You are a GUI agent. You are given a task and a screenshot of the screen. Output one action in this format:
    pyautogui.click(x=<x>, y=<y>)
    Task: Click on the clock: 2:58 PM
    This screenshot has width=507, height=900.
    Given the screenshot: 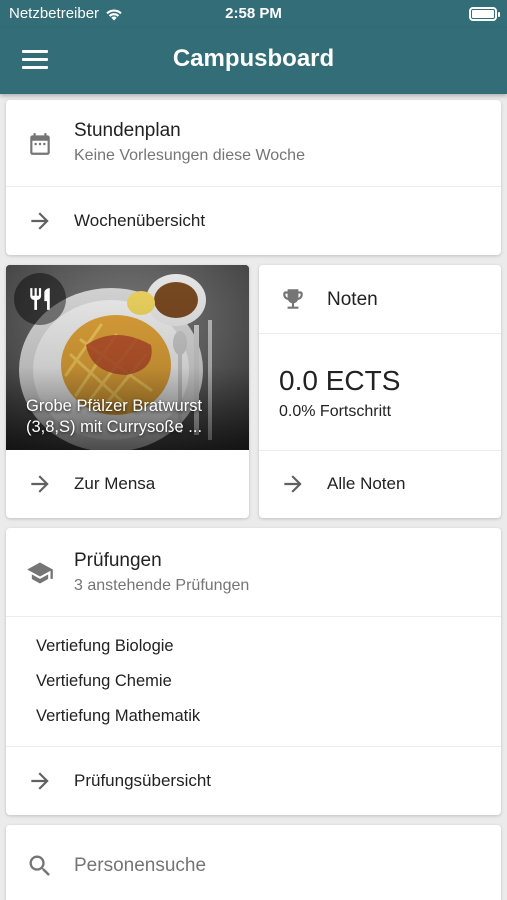 What is the action you would take?
    pyautogui.click(x=253, y=13)
    